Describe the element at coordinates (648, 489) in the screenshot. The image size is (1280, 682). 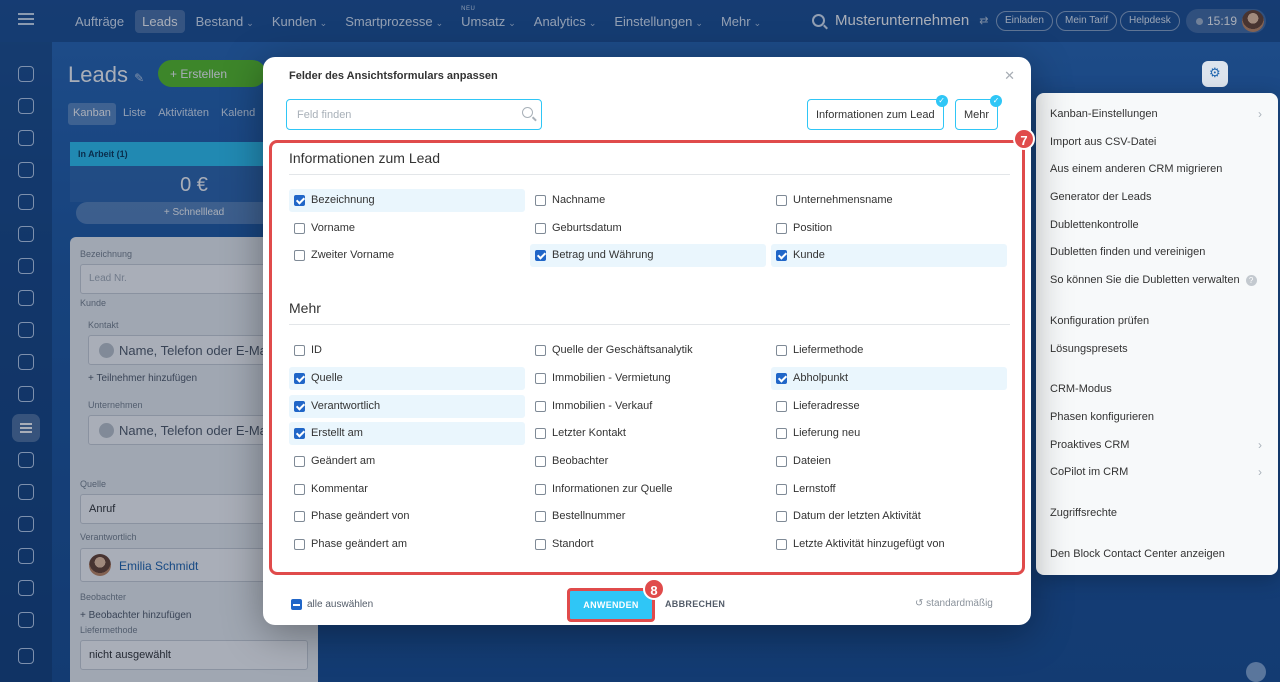
I see `field-checkbox: Informationen zur Quelle` at that location.